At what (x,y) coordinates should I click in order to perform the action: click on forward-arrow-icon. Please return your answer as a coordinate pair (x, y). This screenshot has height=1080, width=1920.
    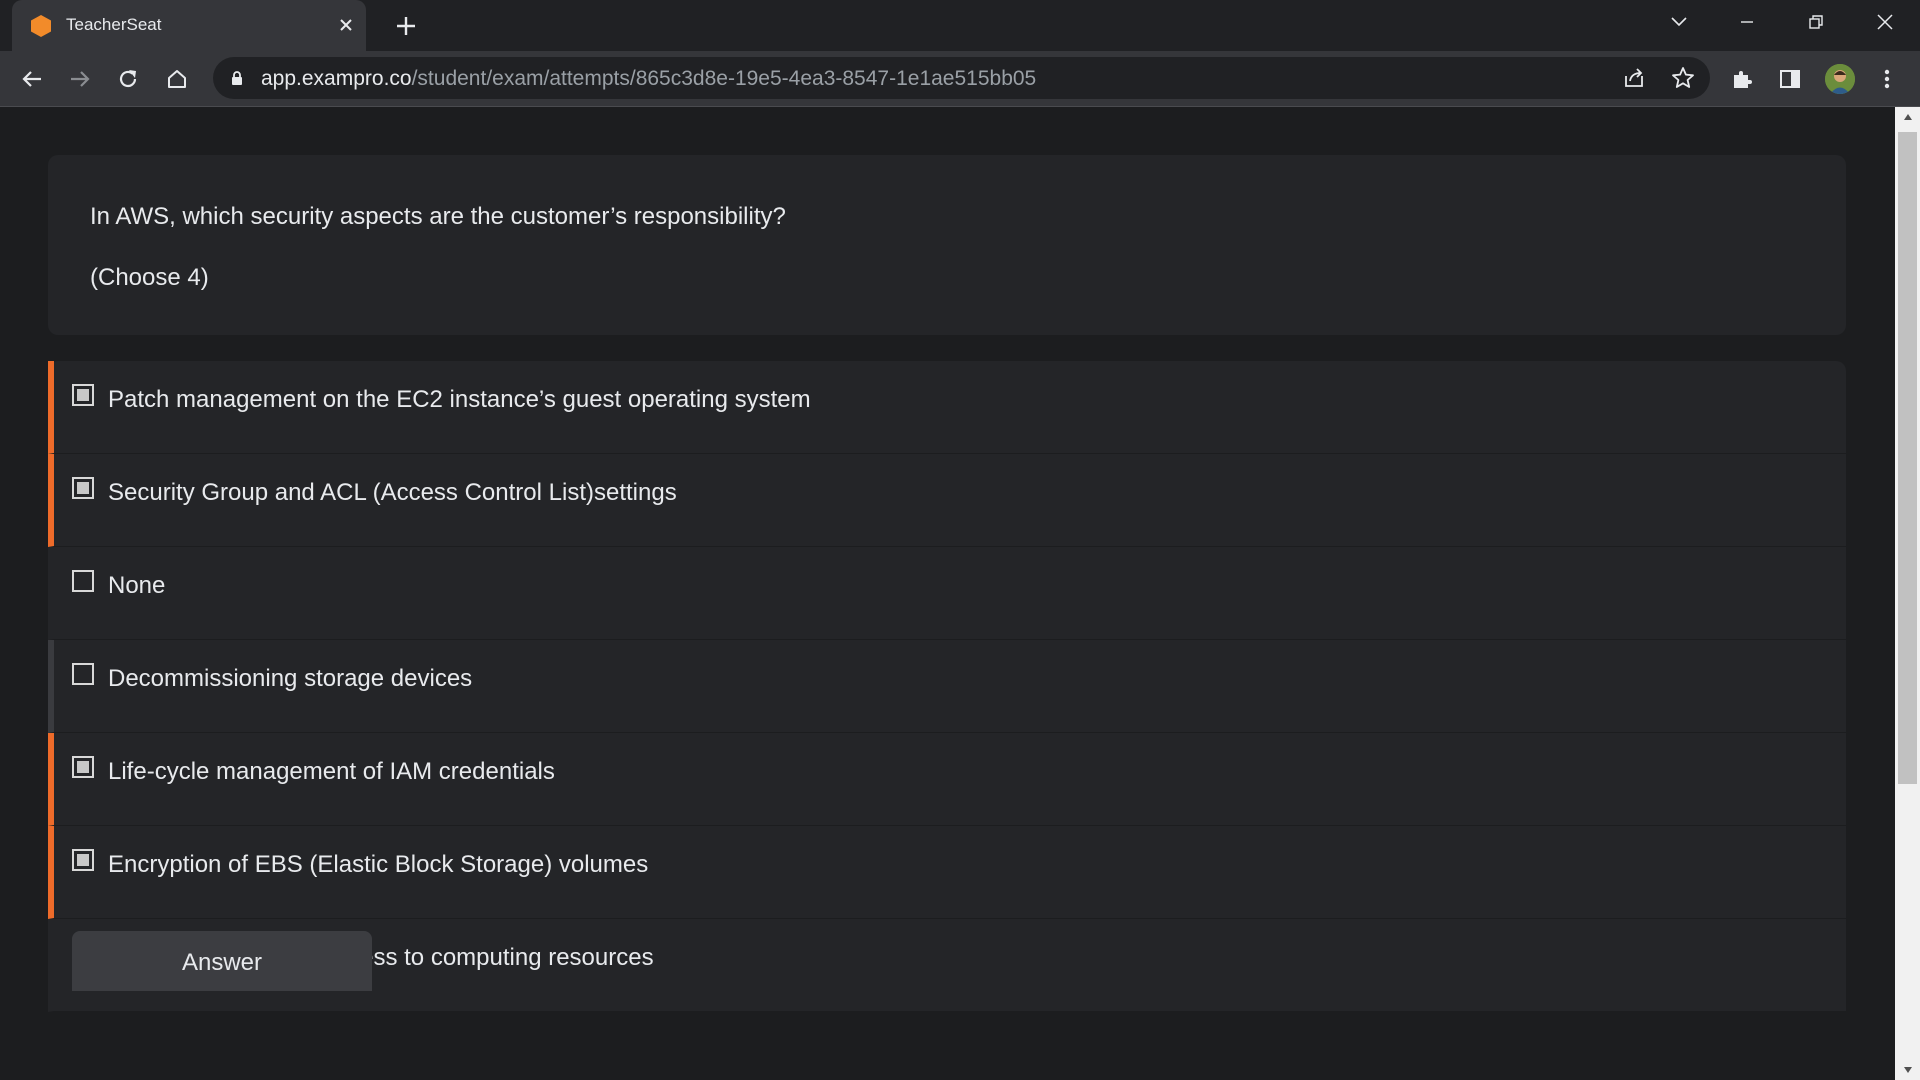
    Looking at the image, I should click on (80, 79).